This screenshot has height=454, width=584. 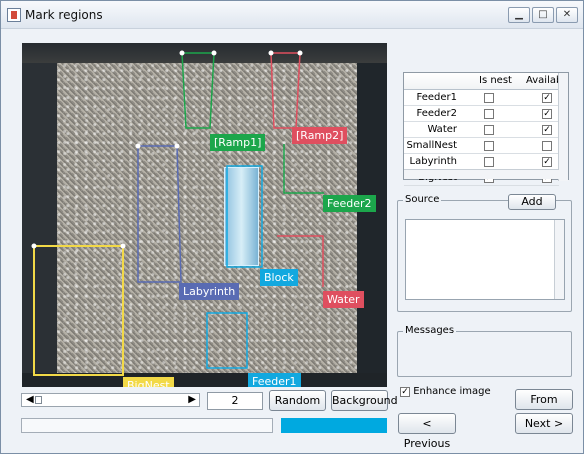 I want to click on slider-right-arrow: ▶, so click(x=192, y=399).